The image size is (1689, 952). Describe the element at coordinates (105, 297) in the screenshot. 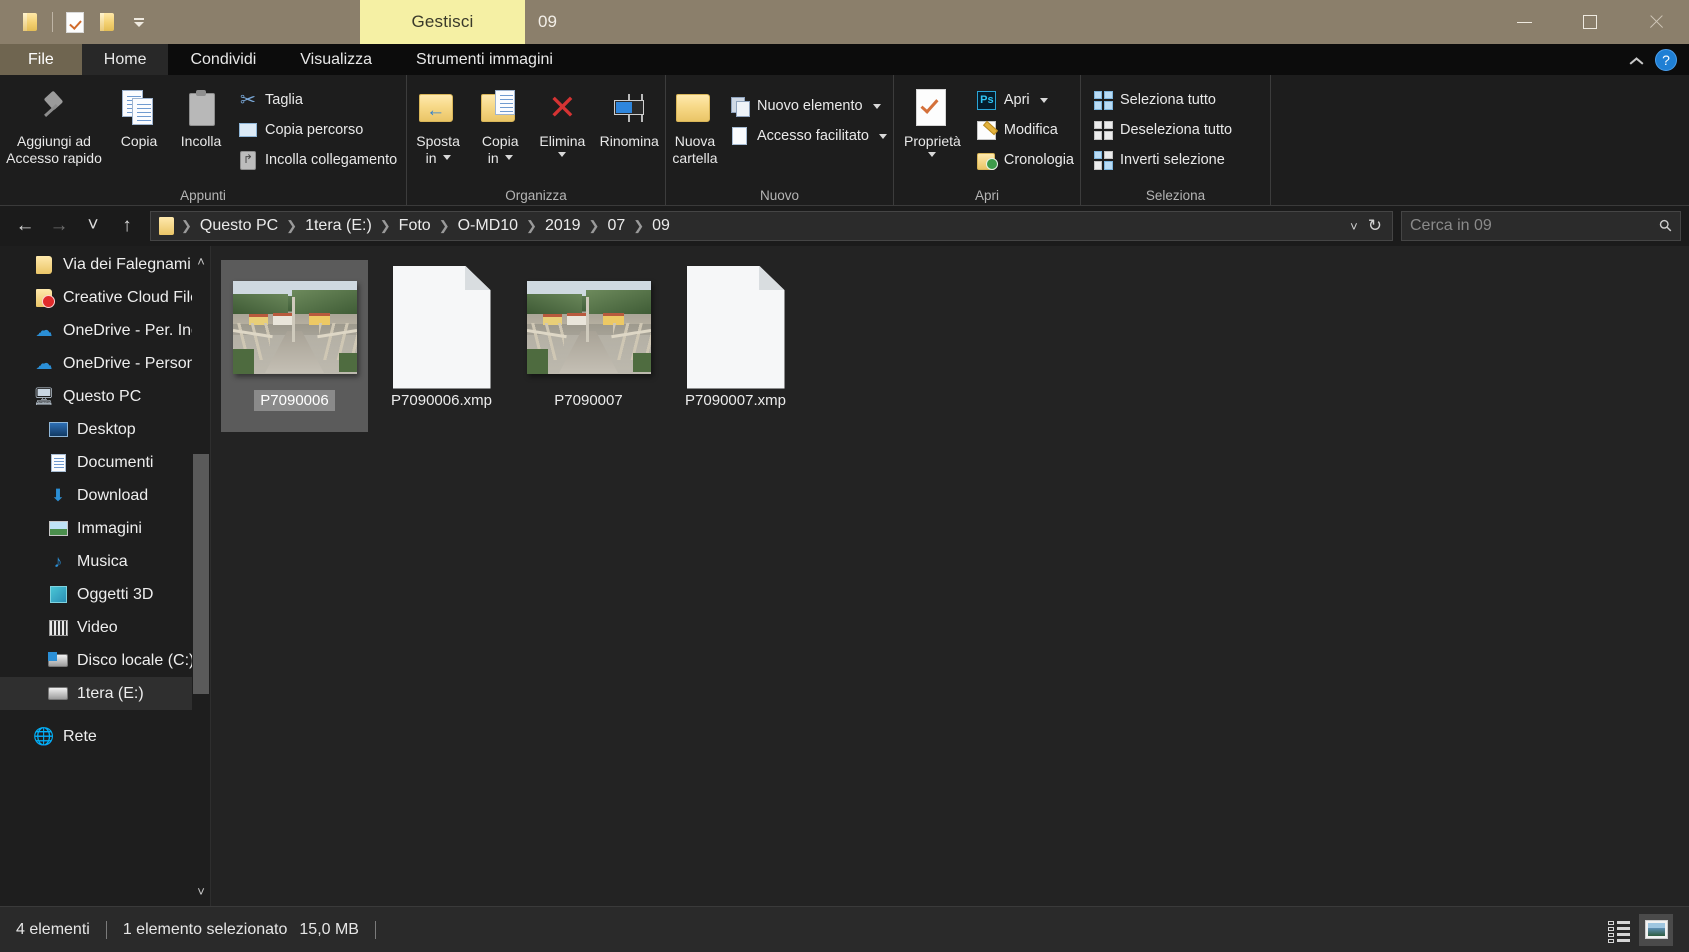

I see `sidebar-item-creative-cloud-files: Creative Cloud Files` at that location.